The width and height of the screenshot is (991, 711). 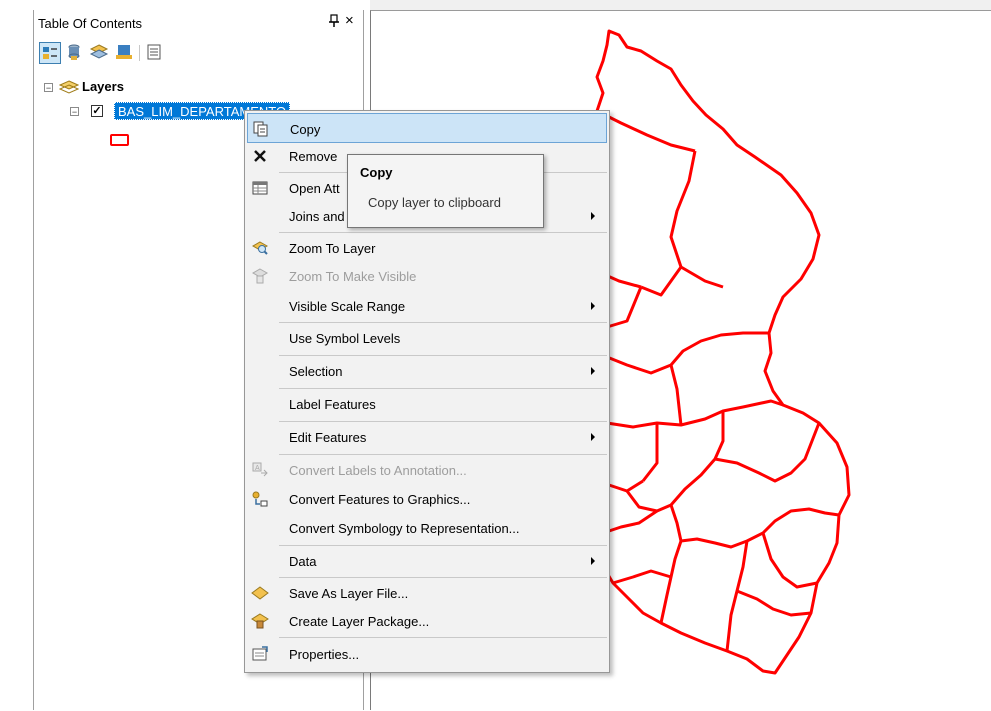 What do you see at coordinates (427, 338) in the screenshot?
I see `menu-item-use-symbol-levels: Use Symbol Levels` at bounding box center [427, 338].